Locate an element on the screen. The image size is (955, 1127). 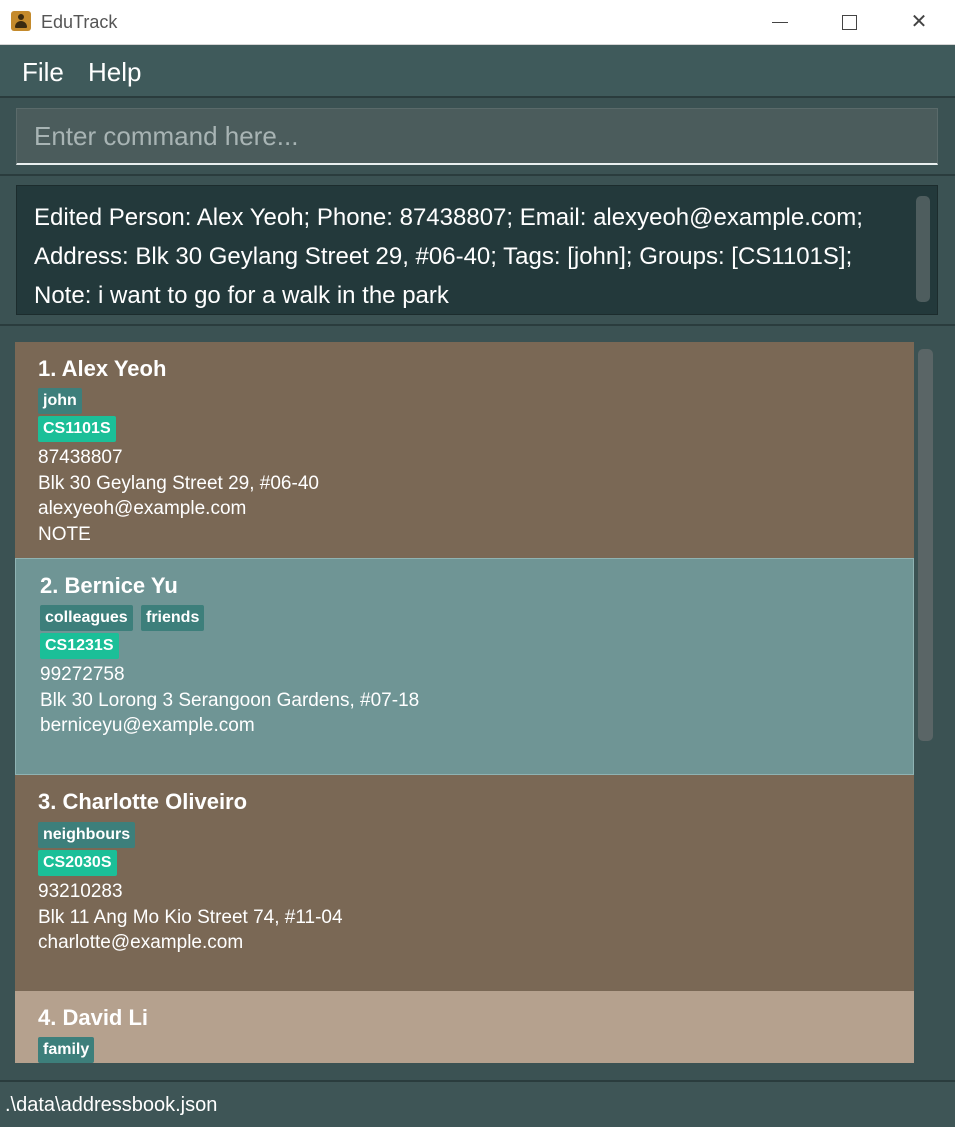
data-file-path: .\data\addressbook.json is located at coordinates (111, 1105).